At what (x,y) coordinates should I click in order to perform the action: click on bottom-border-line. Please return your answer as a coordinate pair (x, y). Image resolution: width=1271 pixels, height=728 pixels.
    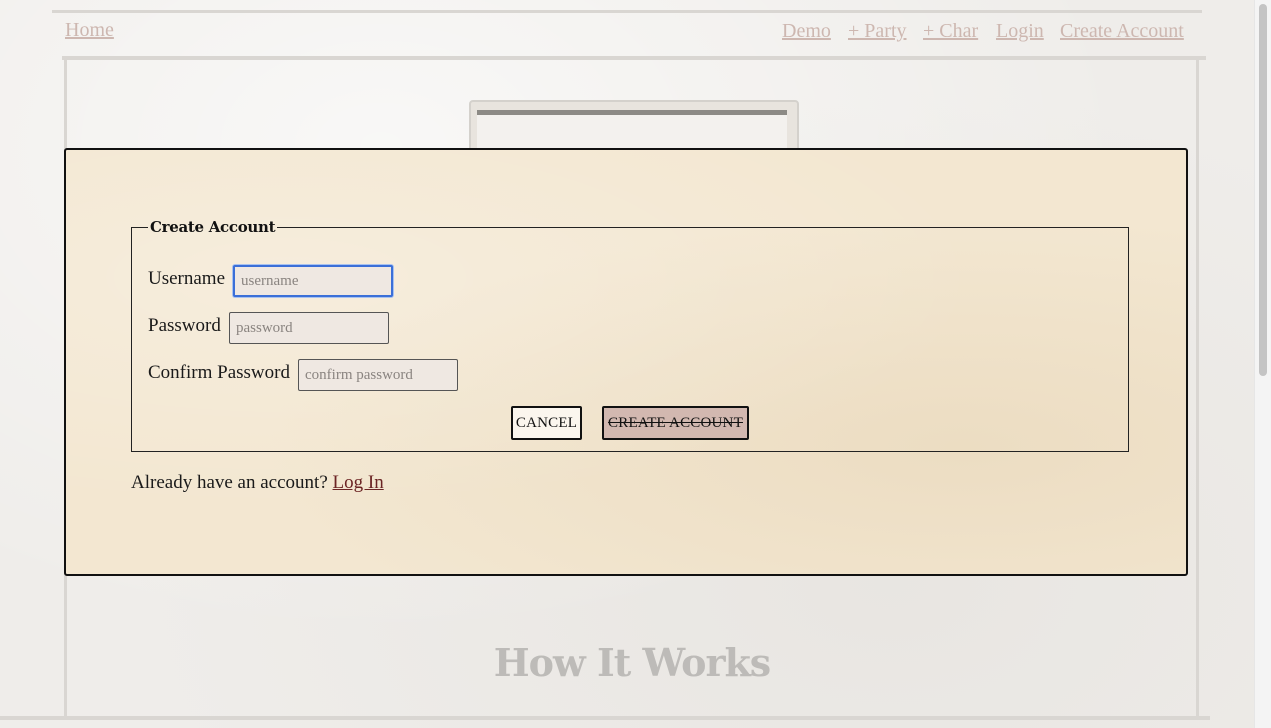
    Looking at the image, I should click on (605, 718).